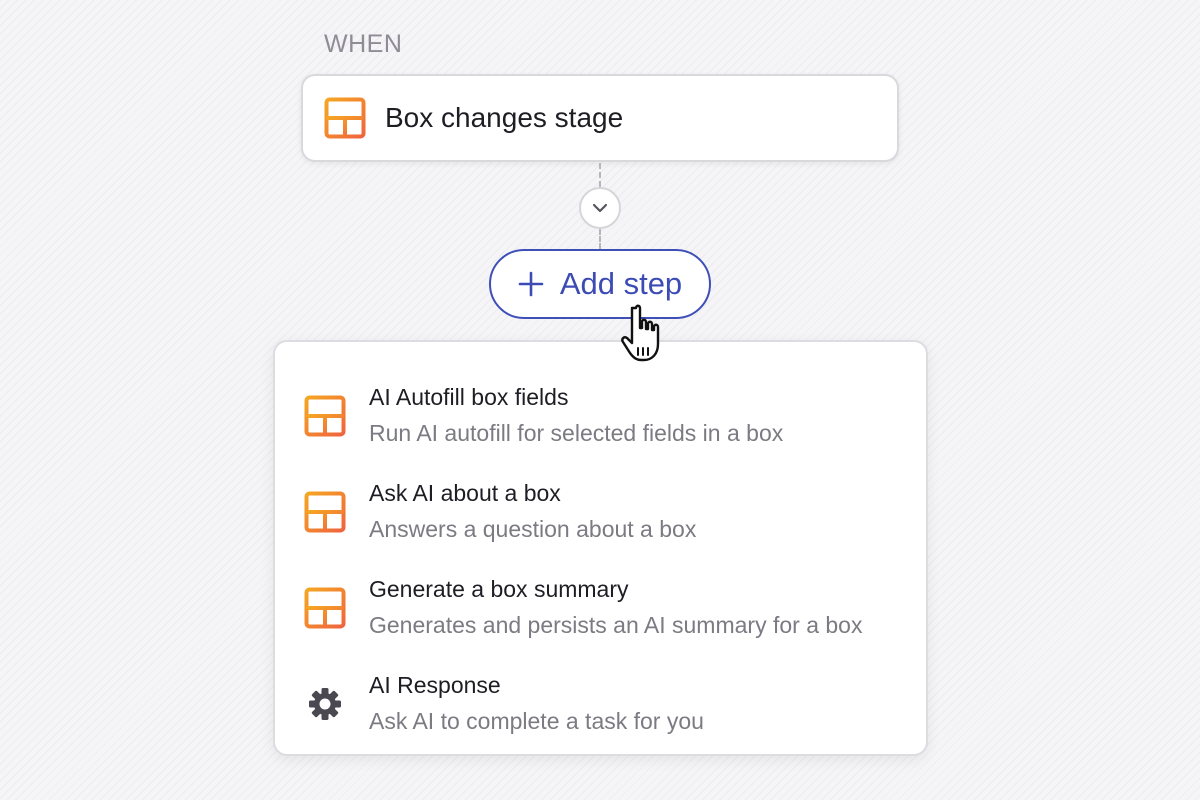 Image resolution: width=1200 pixels, height=800 pixels. I want to click on plus-icon, so click(531, 284).